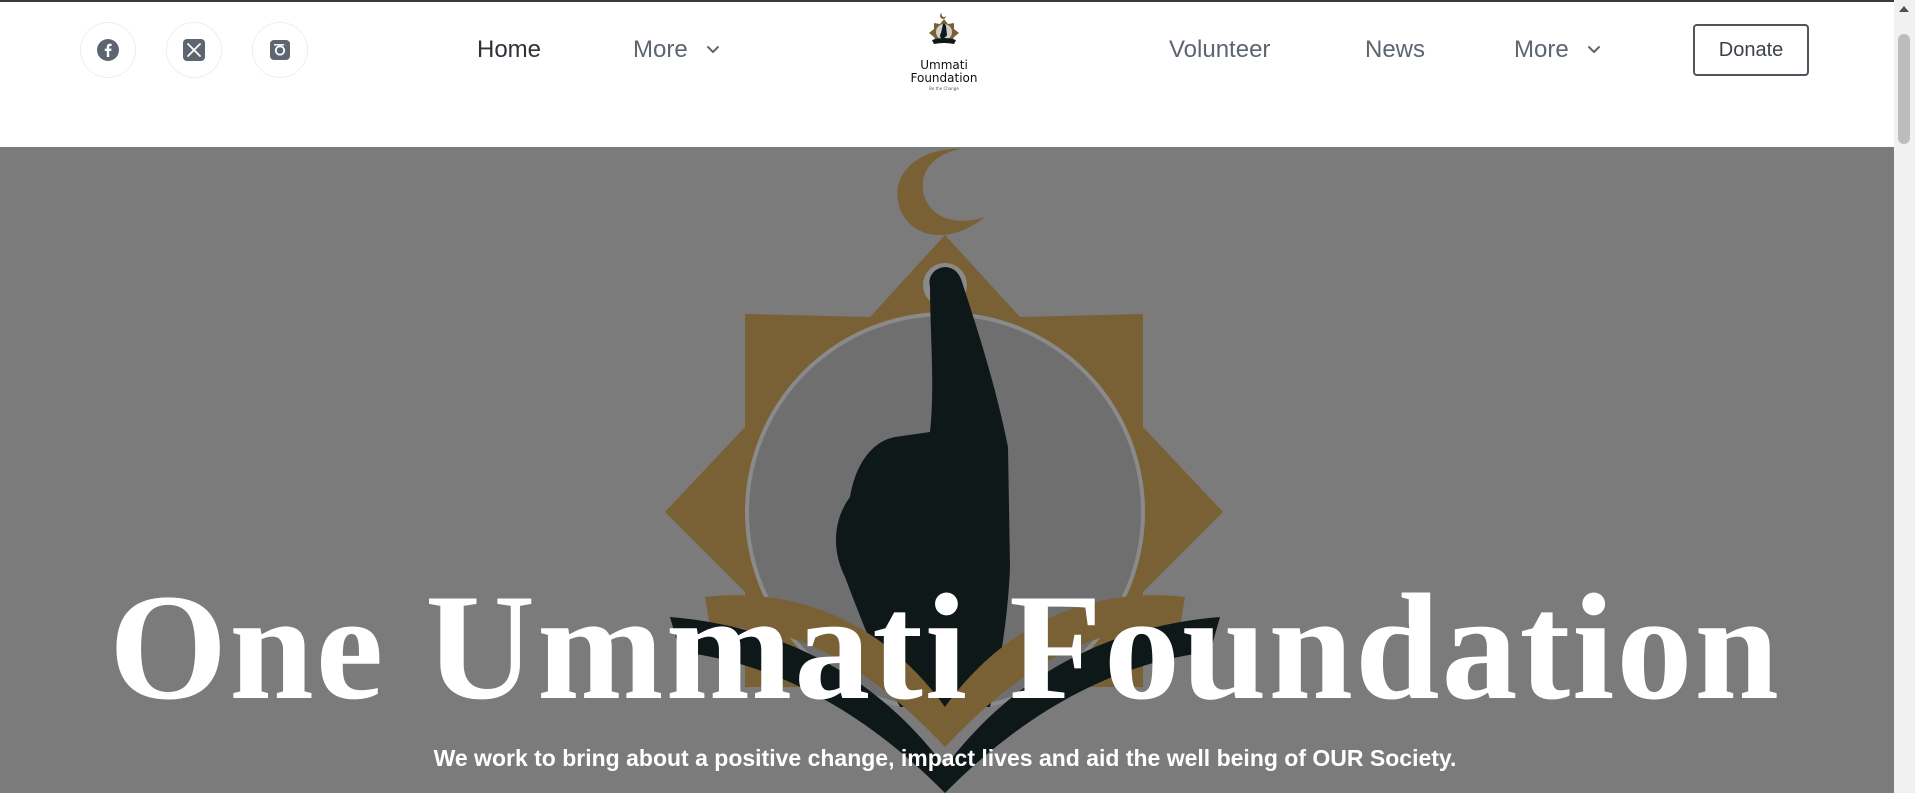 The height and width of the screenshot is (793, 1915). I want to click on nav-more-right: More, so click(1557, 50).